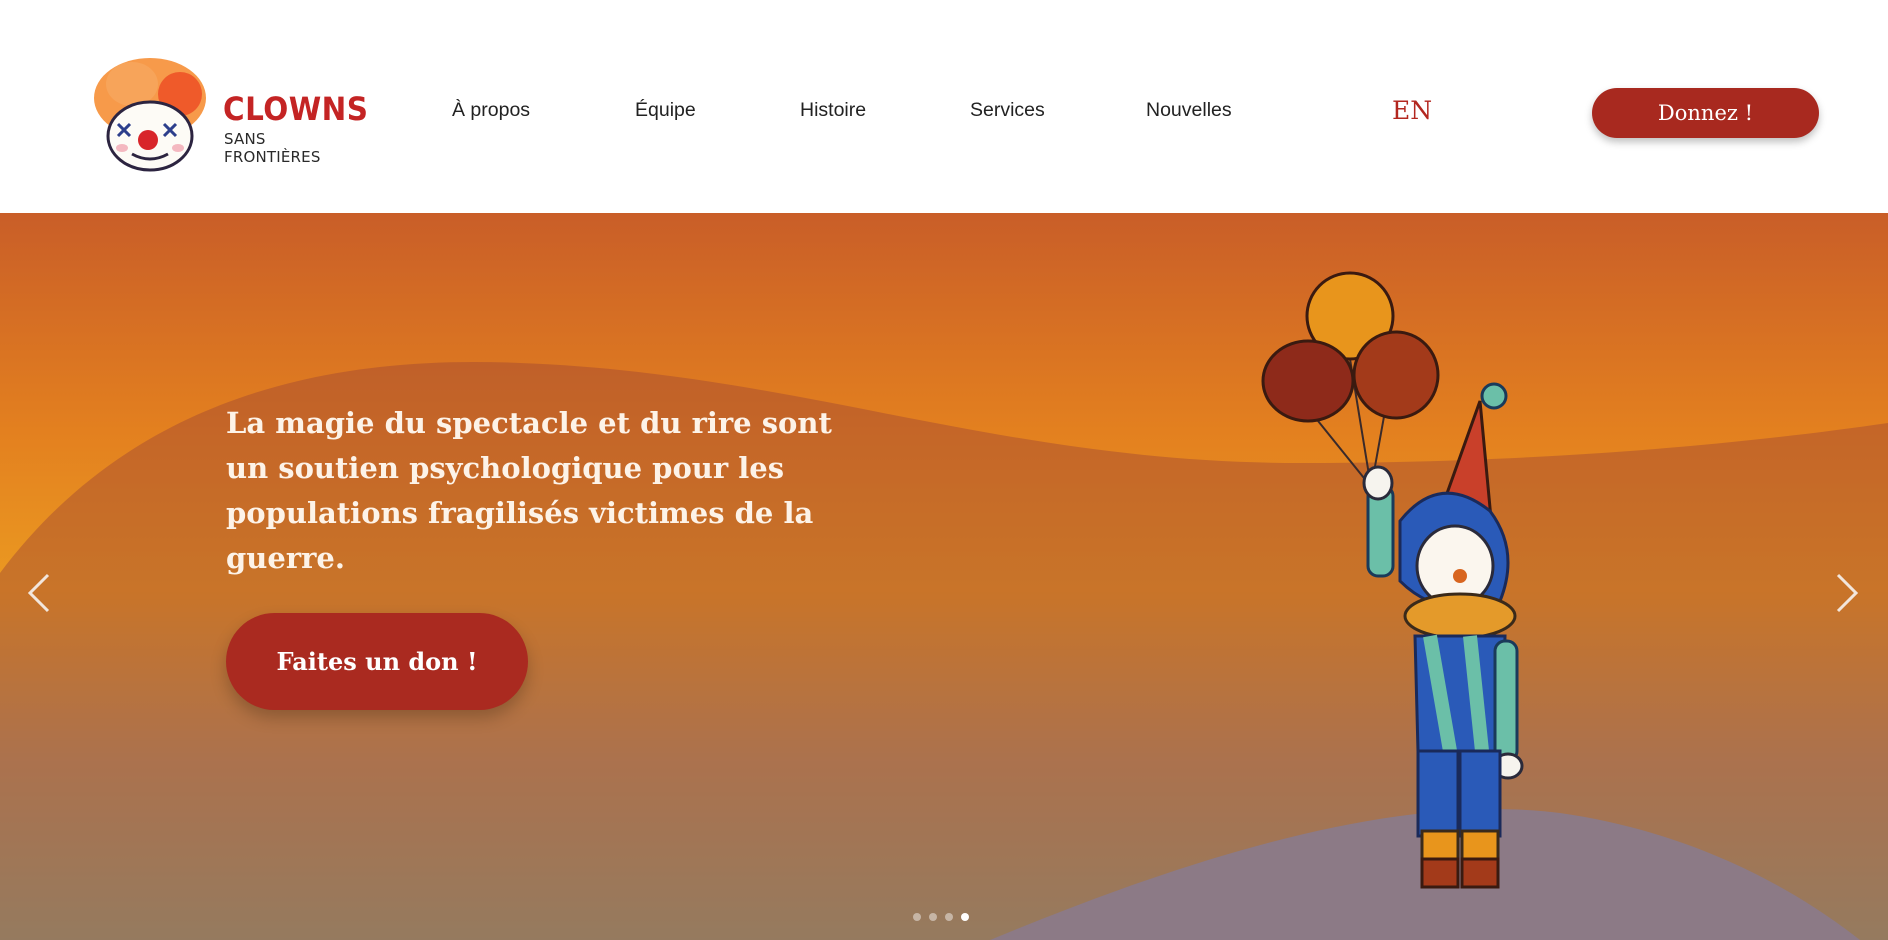 Image resolution: width=1888 pixels, height=940 pixels. Describe the element at coordinates (1189, 110) in the screenshot. I see `nav-item-nouvelles: Nouvelles` at that location.